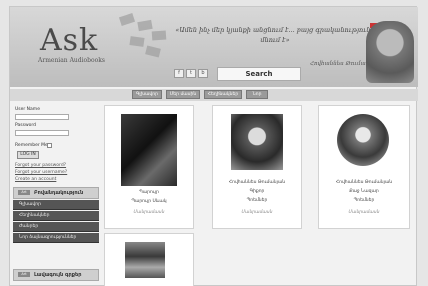 The width and height of the screenshot is (428, 286). I want to click on tab-about: Մեր մասին, so click(183, 94).